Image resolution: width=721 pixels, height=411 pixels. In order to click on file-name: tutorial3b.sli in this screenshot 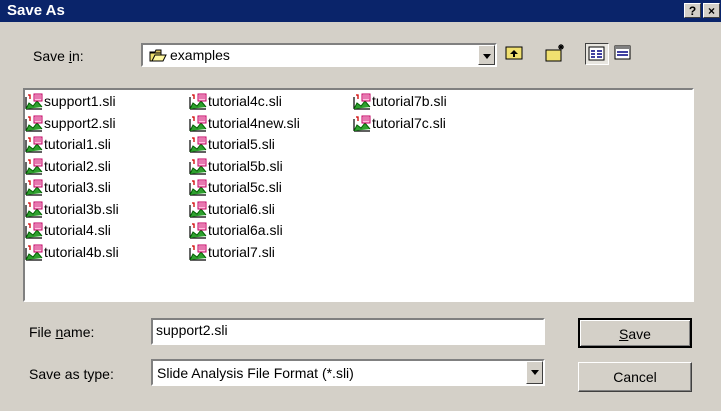, I will do `click(81, 208)`.